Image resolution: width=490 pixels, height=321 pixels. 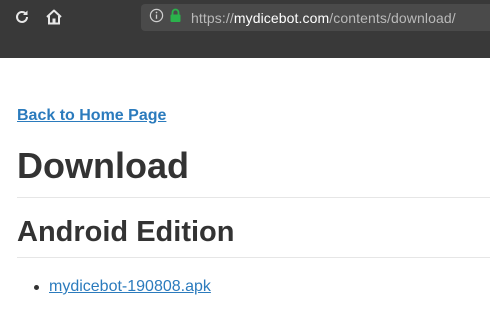 I want to click on page-title: Download, so click(x=103, y=165).